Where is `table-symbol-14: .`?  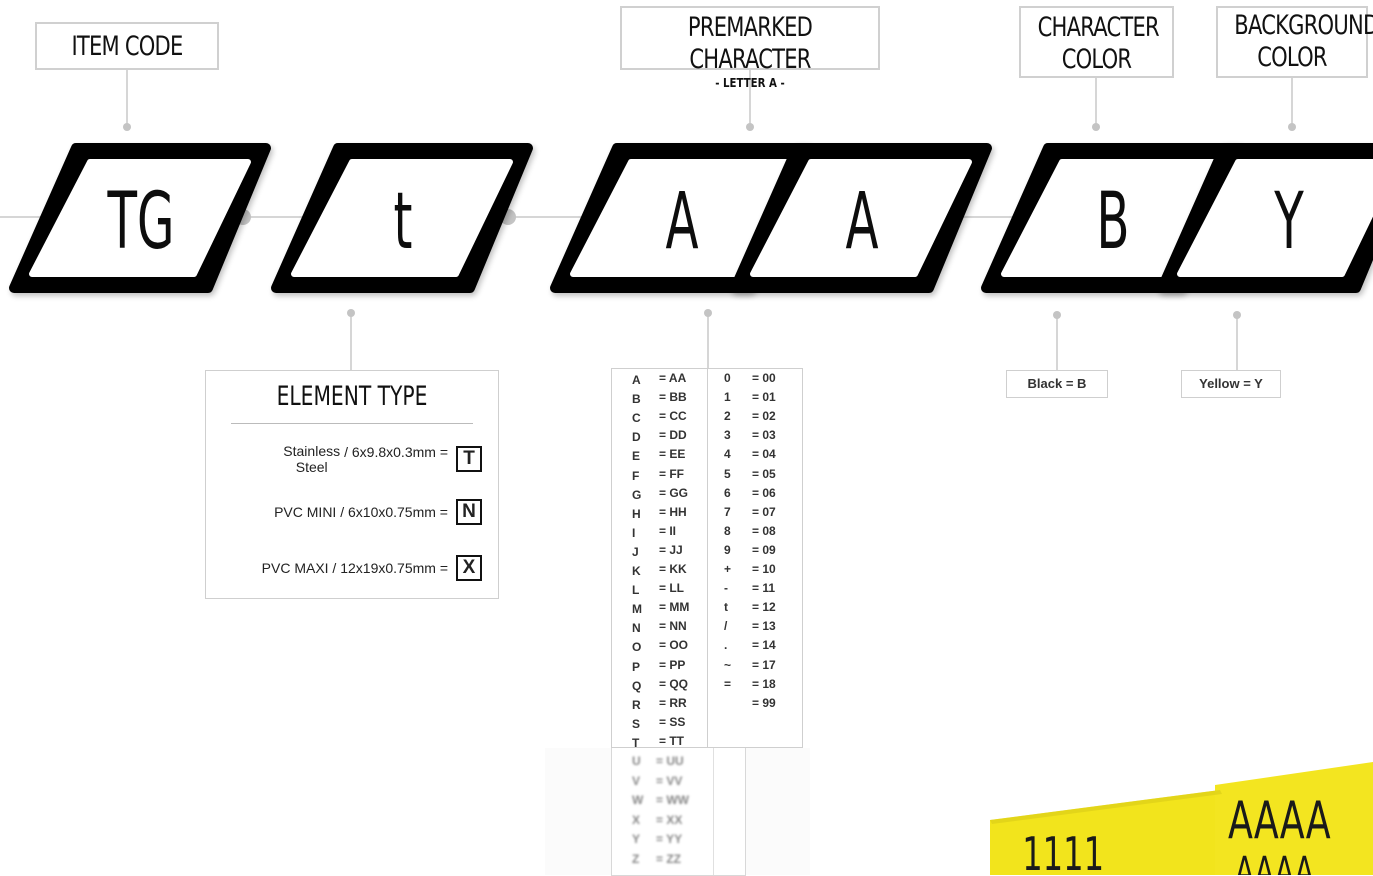 table-symbol-14: . is located at coordinates (726, 645).